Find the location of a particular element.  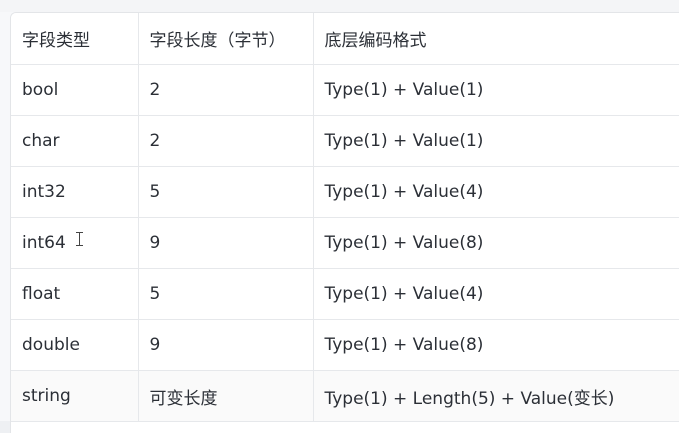

cell-encoding-format: Type(1) + Length(5) + Value(变长) is located at coordinates (496, 396).